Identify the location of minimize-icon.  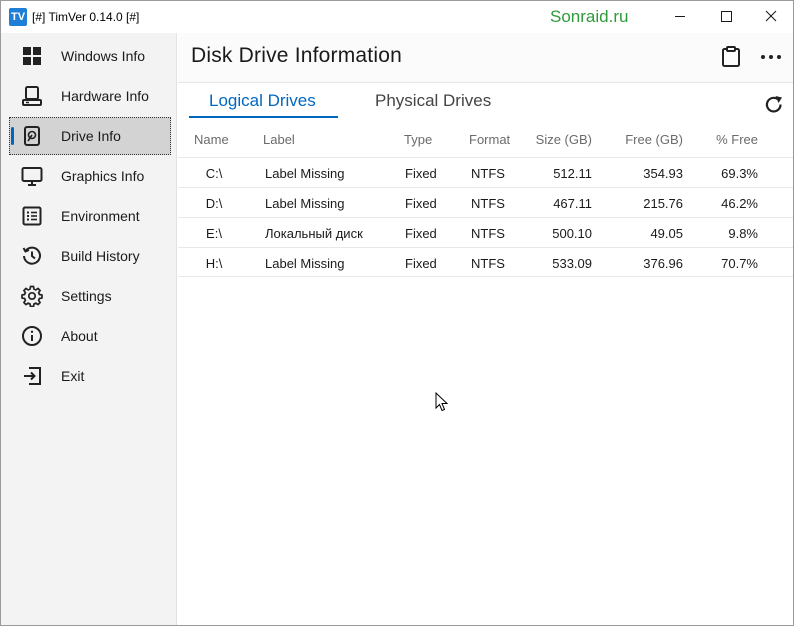
(680, 16).